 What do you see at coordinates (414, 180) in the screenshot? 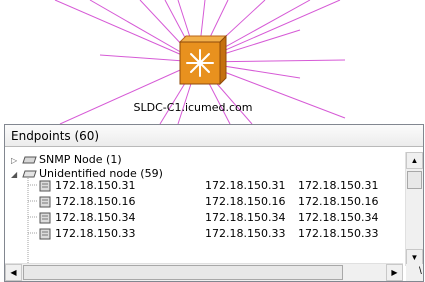
I see `vertical-scroll-thumb` at bounding box center [414, 180].